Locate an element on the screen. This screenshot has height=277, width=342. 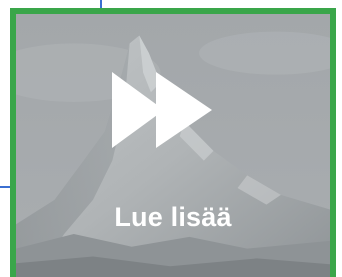
fast-forward-icon is located at coordinates (162, 110).